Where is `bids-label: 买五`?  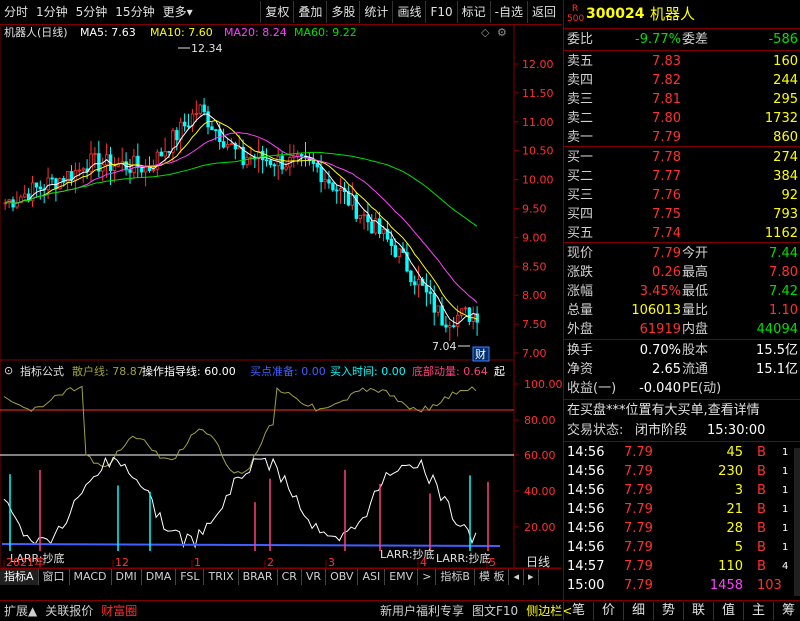
bids-label: 买五 is located at coordinates (580, 233).